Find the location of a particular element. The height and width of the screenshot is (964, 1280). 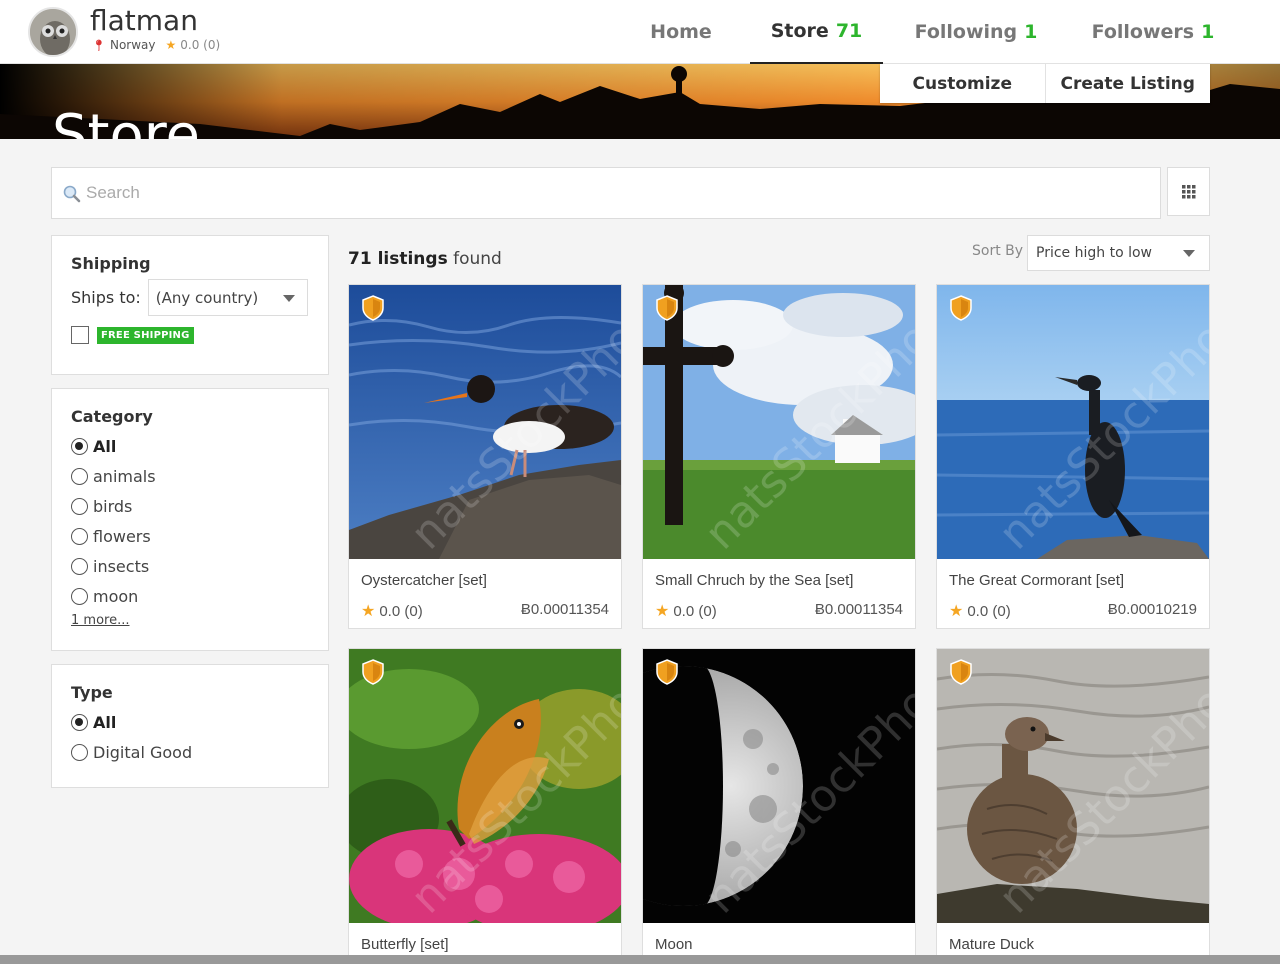

grid-icon is located at coordinates (1188, 191).